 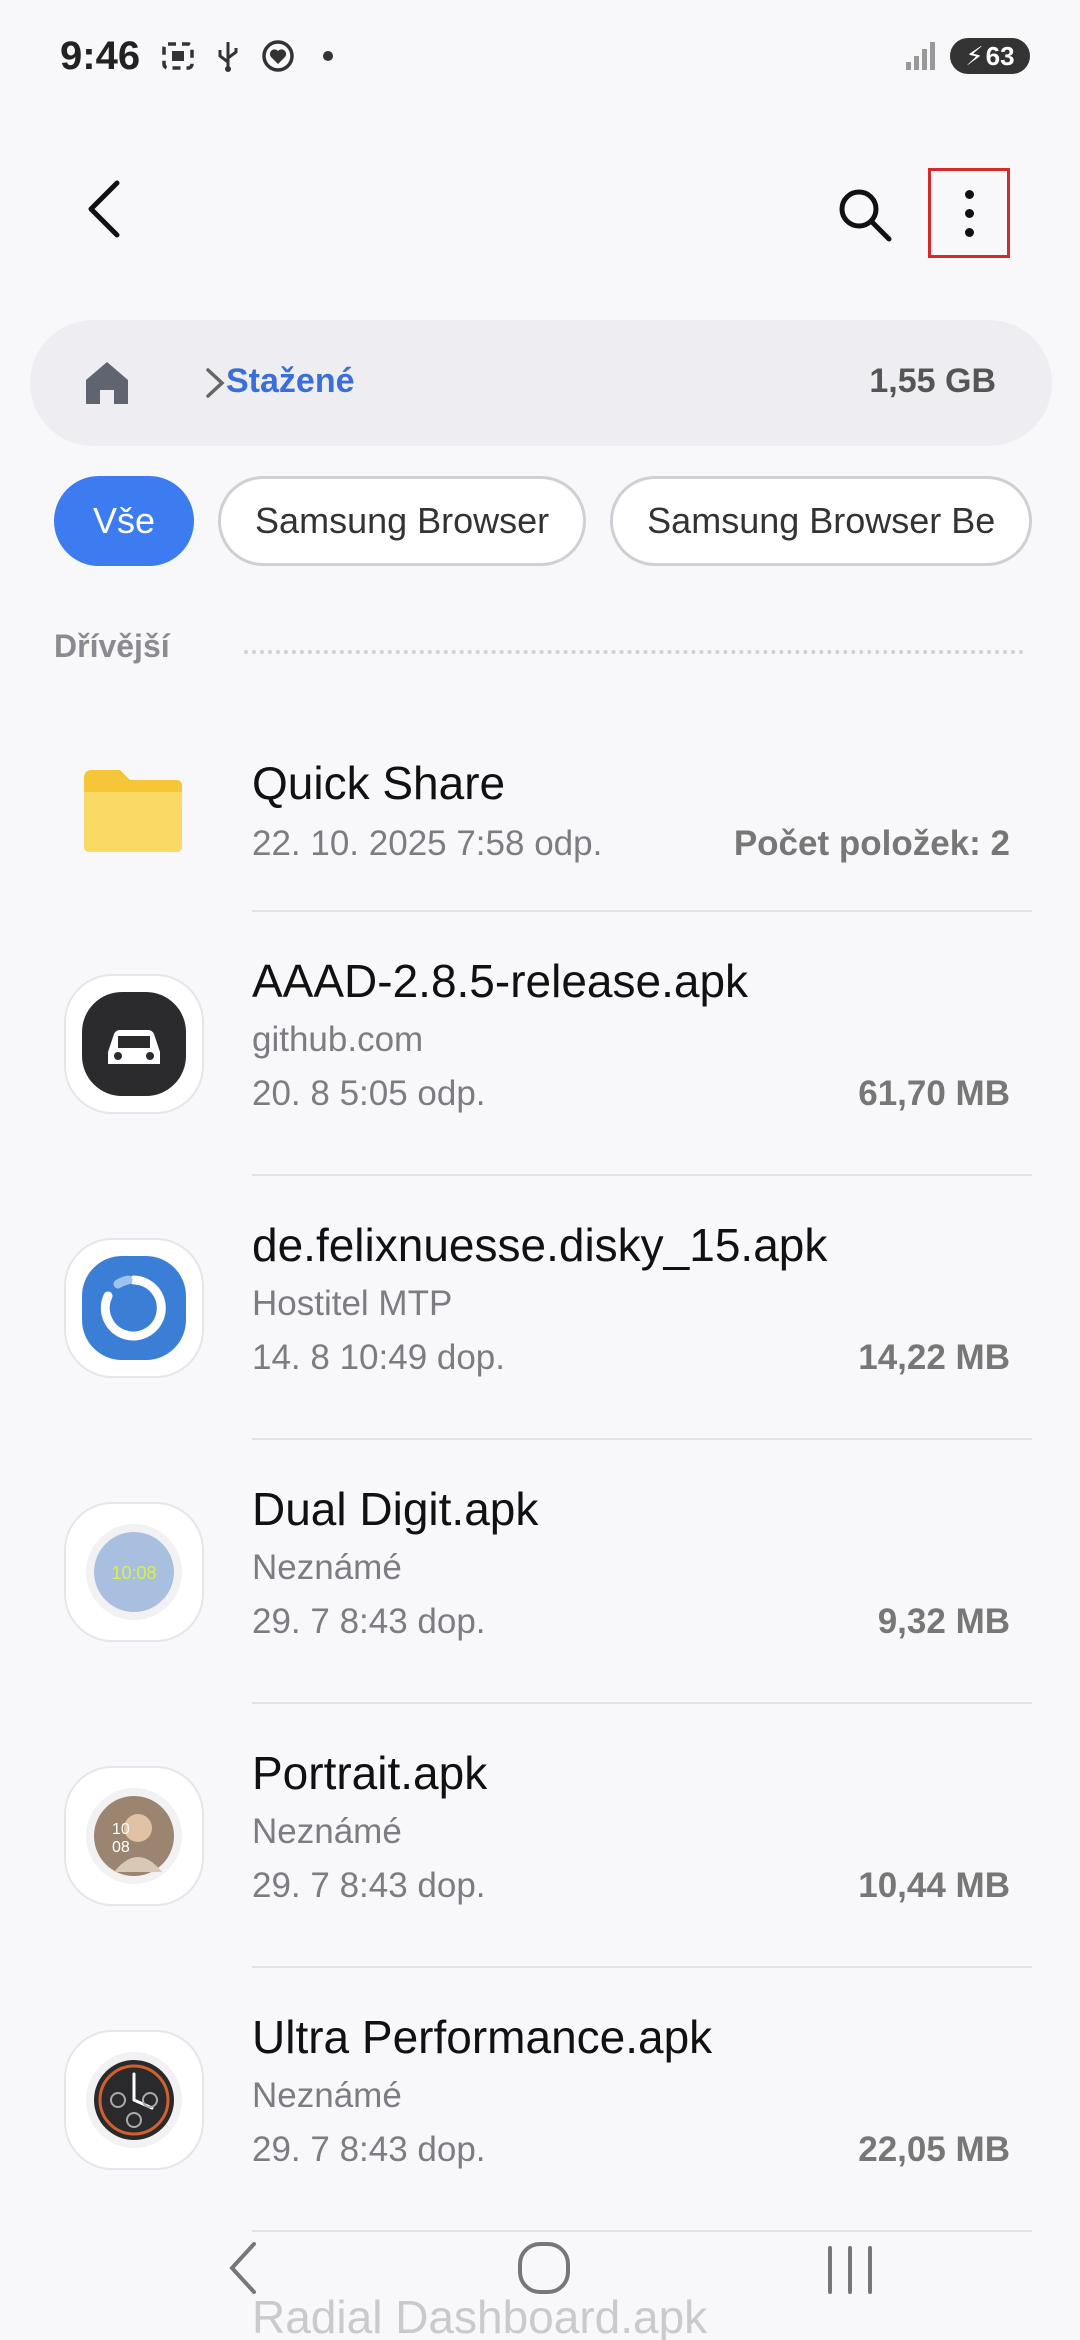 I want to click on status-right: ⚡ 63, so click(x=966, y=56).